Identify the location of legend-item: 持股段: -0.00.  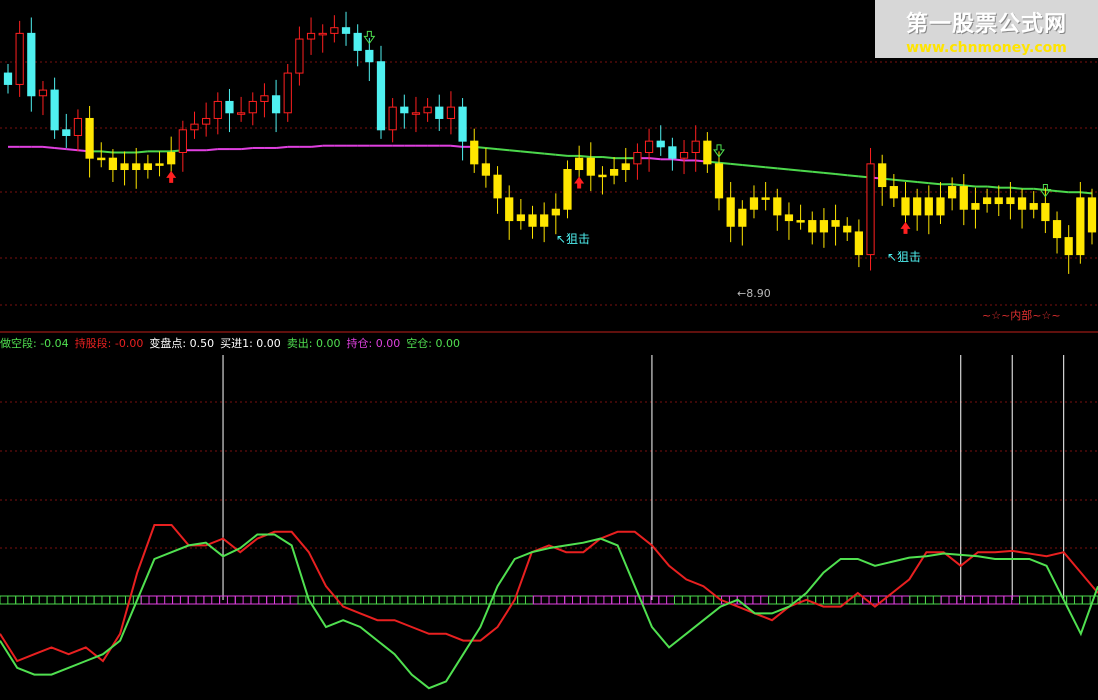
(109, 343).